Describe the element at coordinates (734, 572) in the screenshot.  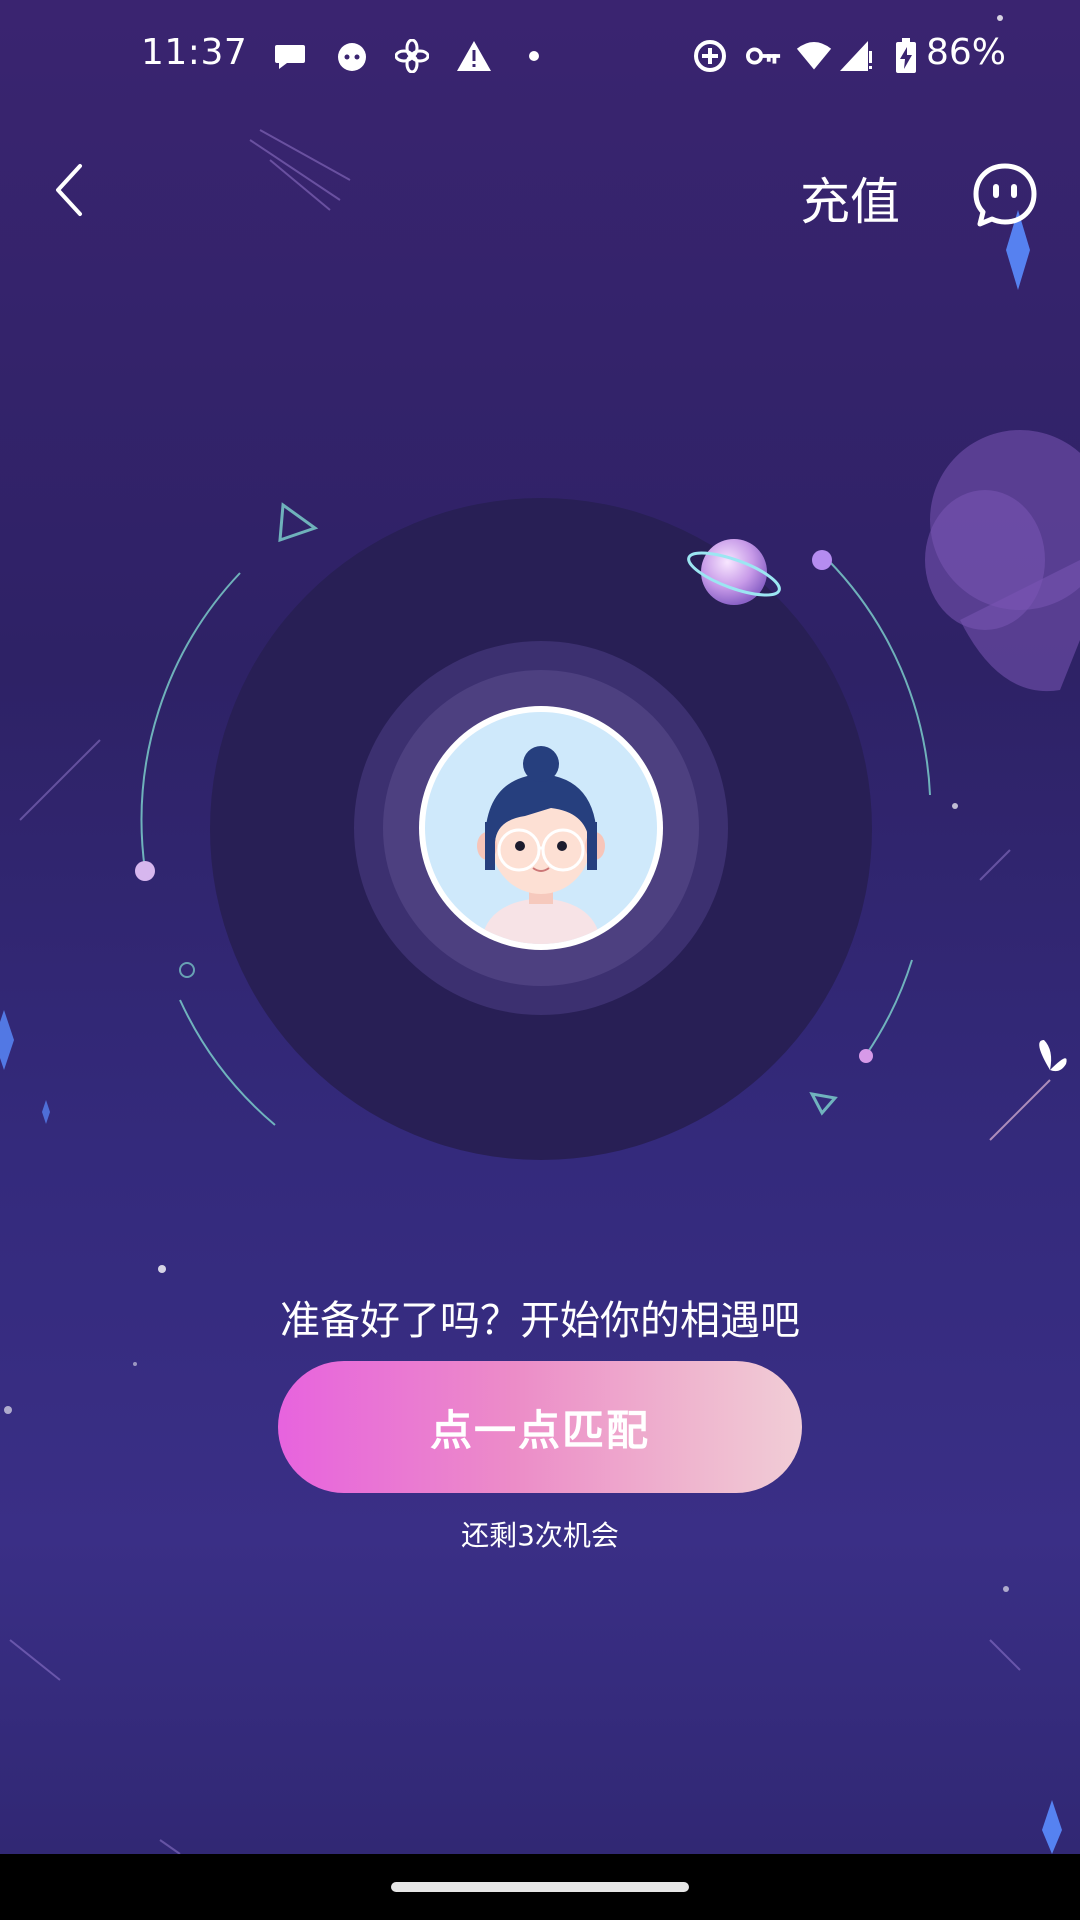
I see `planet-icon` at that location.